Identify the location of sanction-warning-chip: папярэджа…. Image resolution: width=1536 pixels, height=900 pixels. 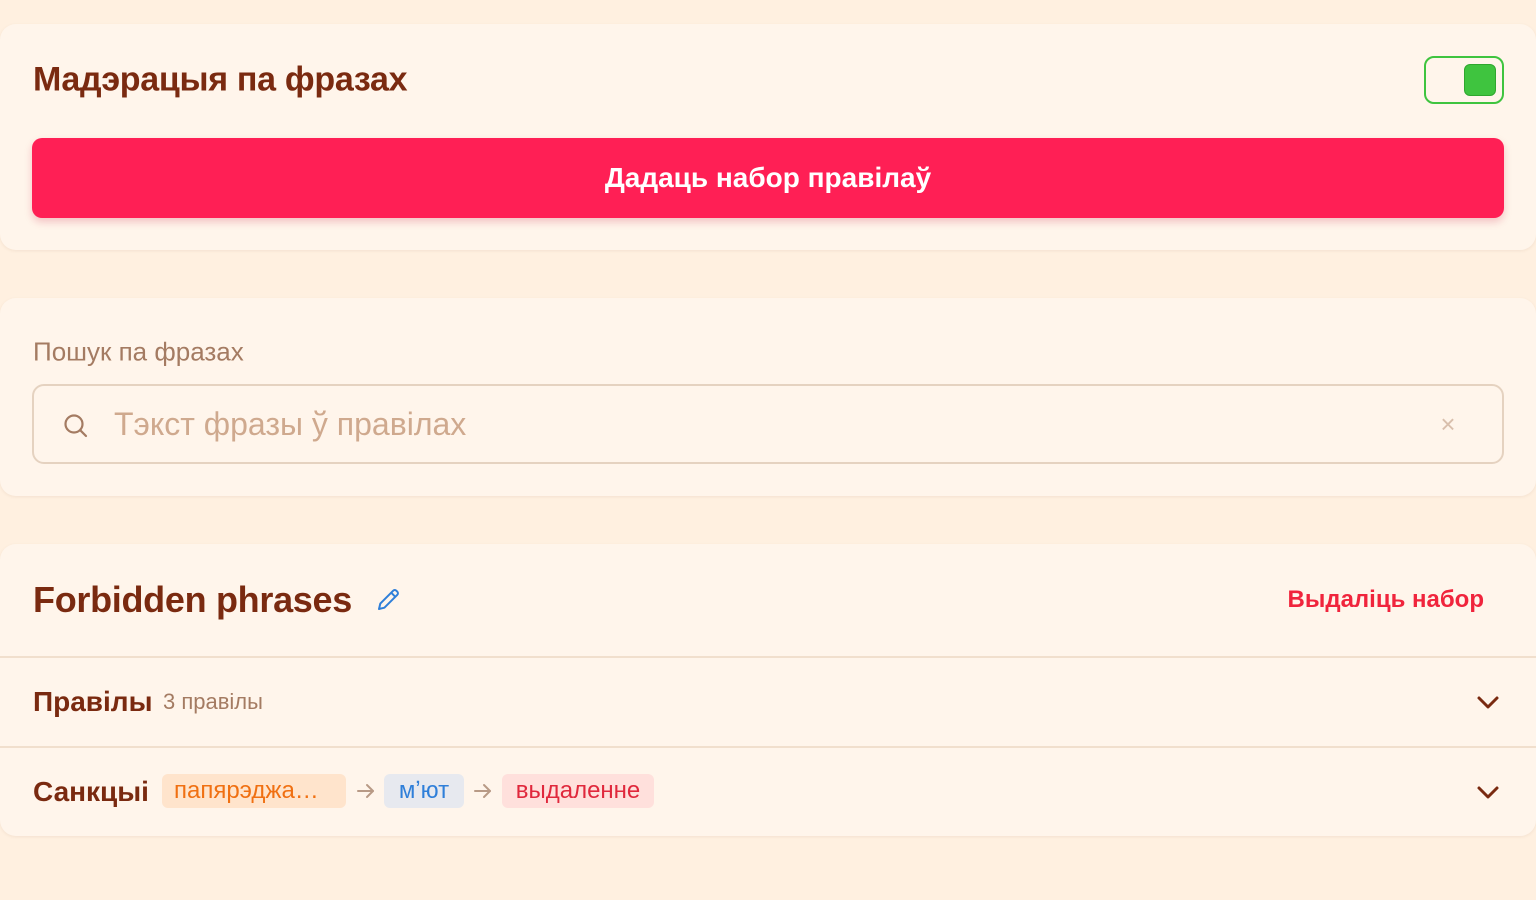
(254, 791).